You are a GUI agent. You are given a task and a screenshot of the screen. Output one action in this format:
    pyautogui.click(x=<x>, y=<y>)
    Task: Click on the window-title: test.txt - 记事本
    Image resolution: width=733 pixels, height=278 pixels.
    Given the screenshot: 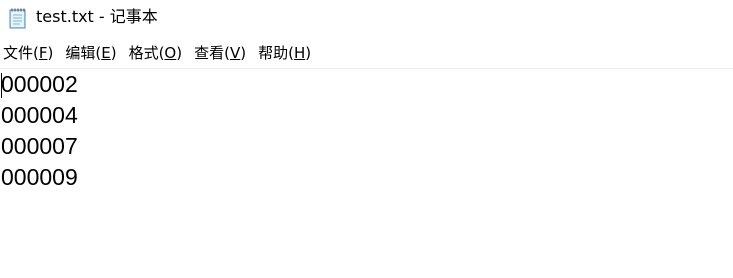 What is the action you would take?
    pyautogui.click(x=97, y=16)
    